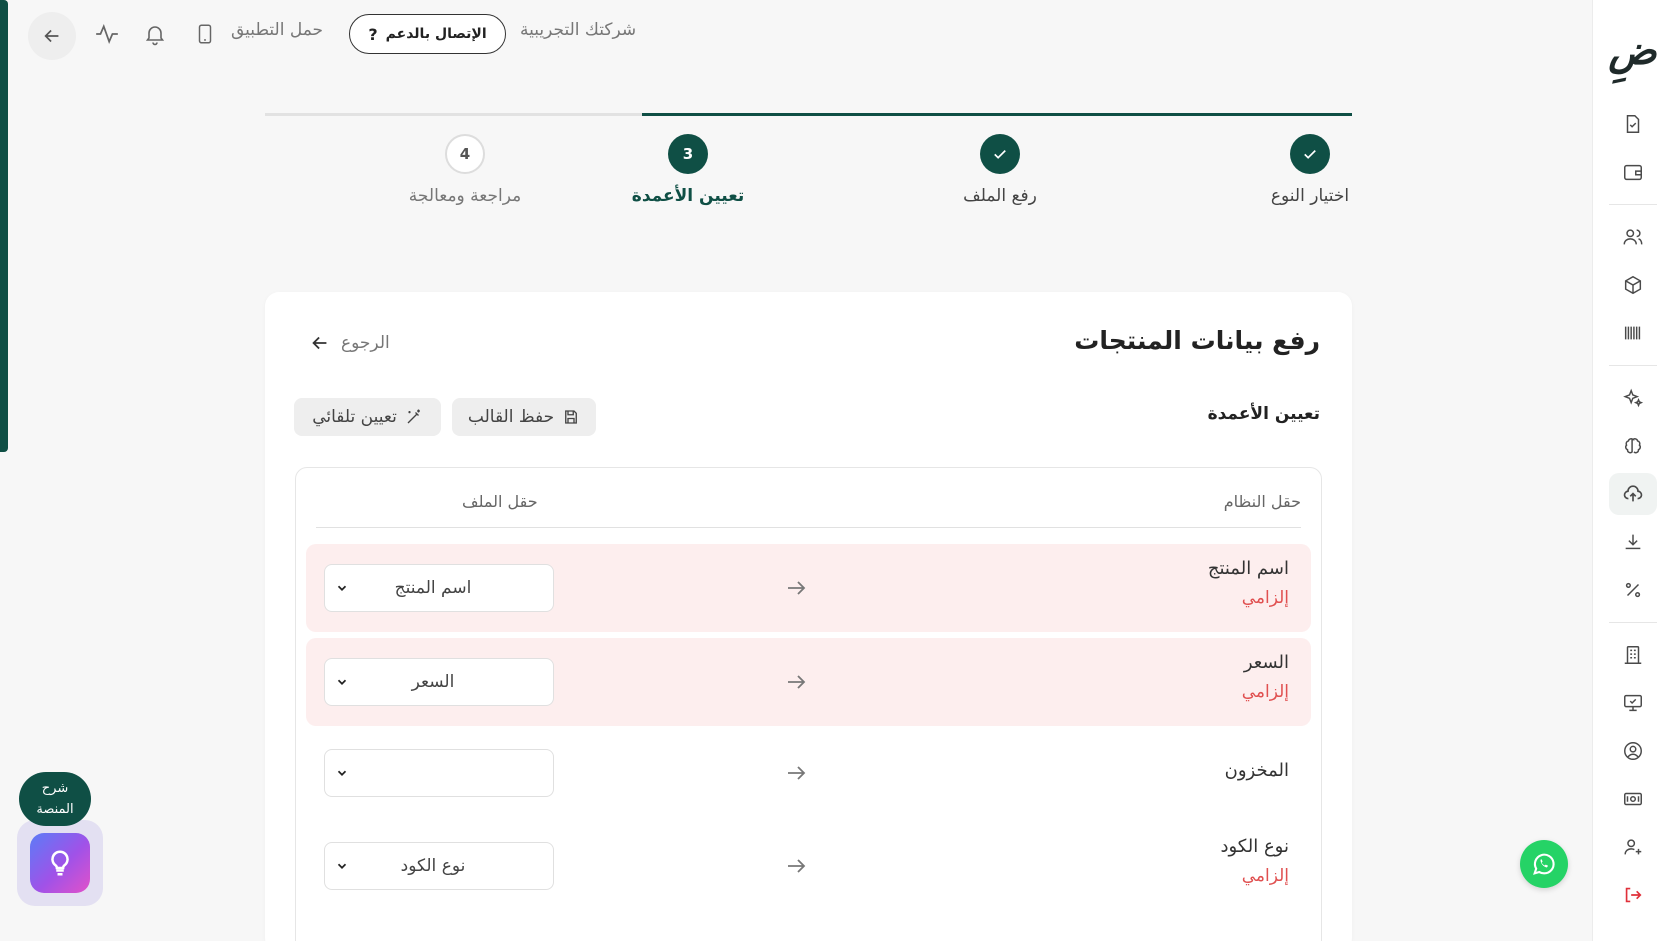  I want to click on sidebar-item-profile, so click(1633, 751).